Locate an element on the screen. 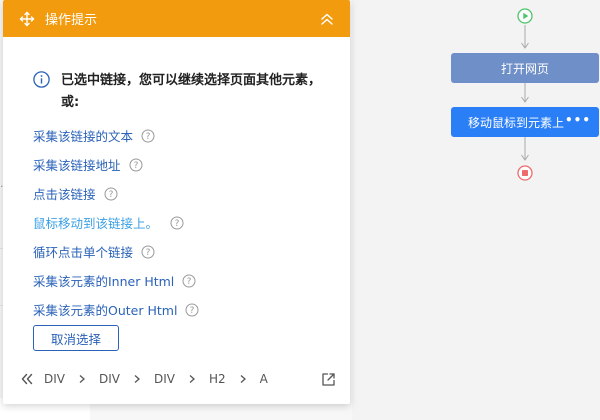 This screenshot has height=420, width=600. action-label: 采集该链接的文本 is located at coordinates (83, 135).